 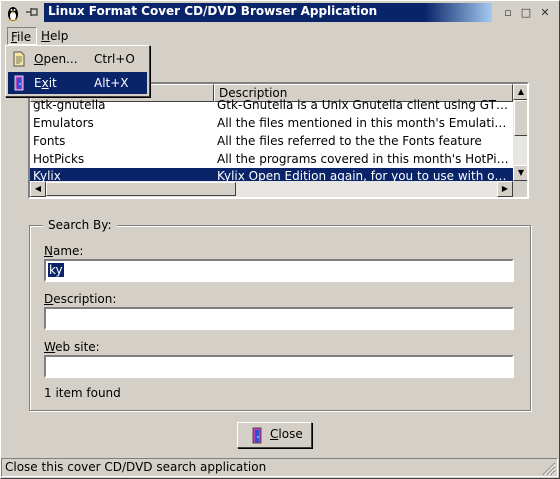 What do you see at coordinates (271, 189) in the screenshot?
I see `horizontal-scrollbar: ◀ ▶` at bounding box center [271, 189].